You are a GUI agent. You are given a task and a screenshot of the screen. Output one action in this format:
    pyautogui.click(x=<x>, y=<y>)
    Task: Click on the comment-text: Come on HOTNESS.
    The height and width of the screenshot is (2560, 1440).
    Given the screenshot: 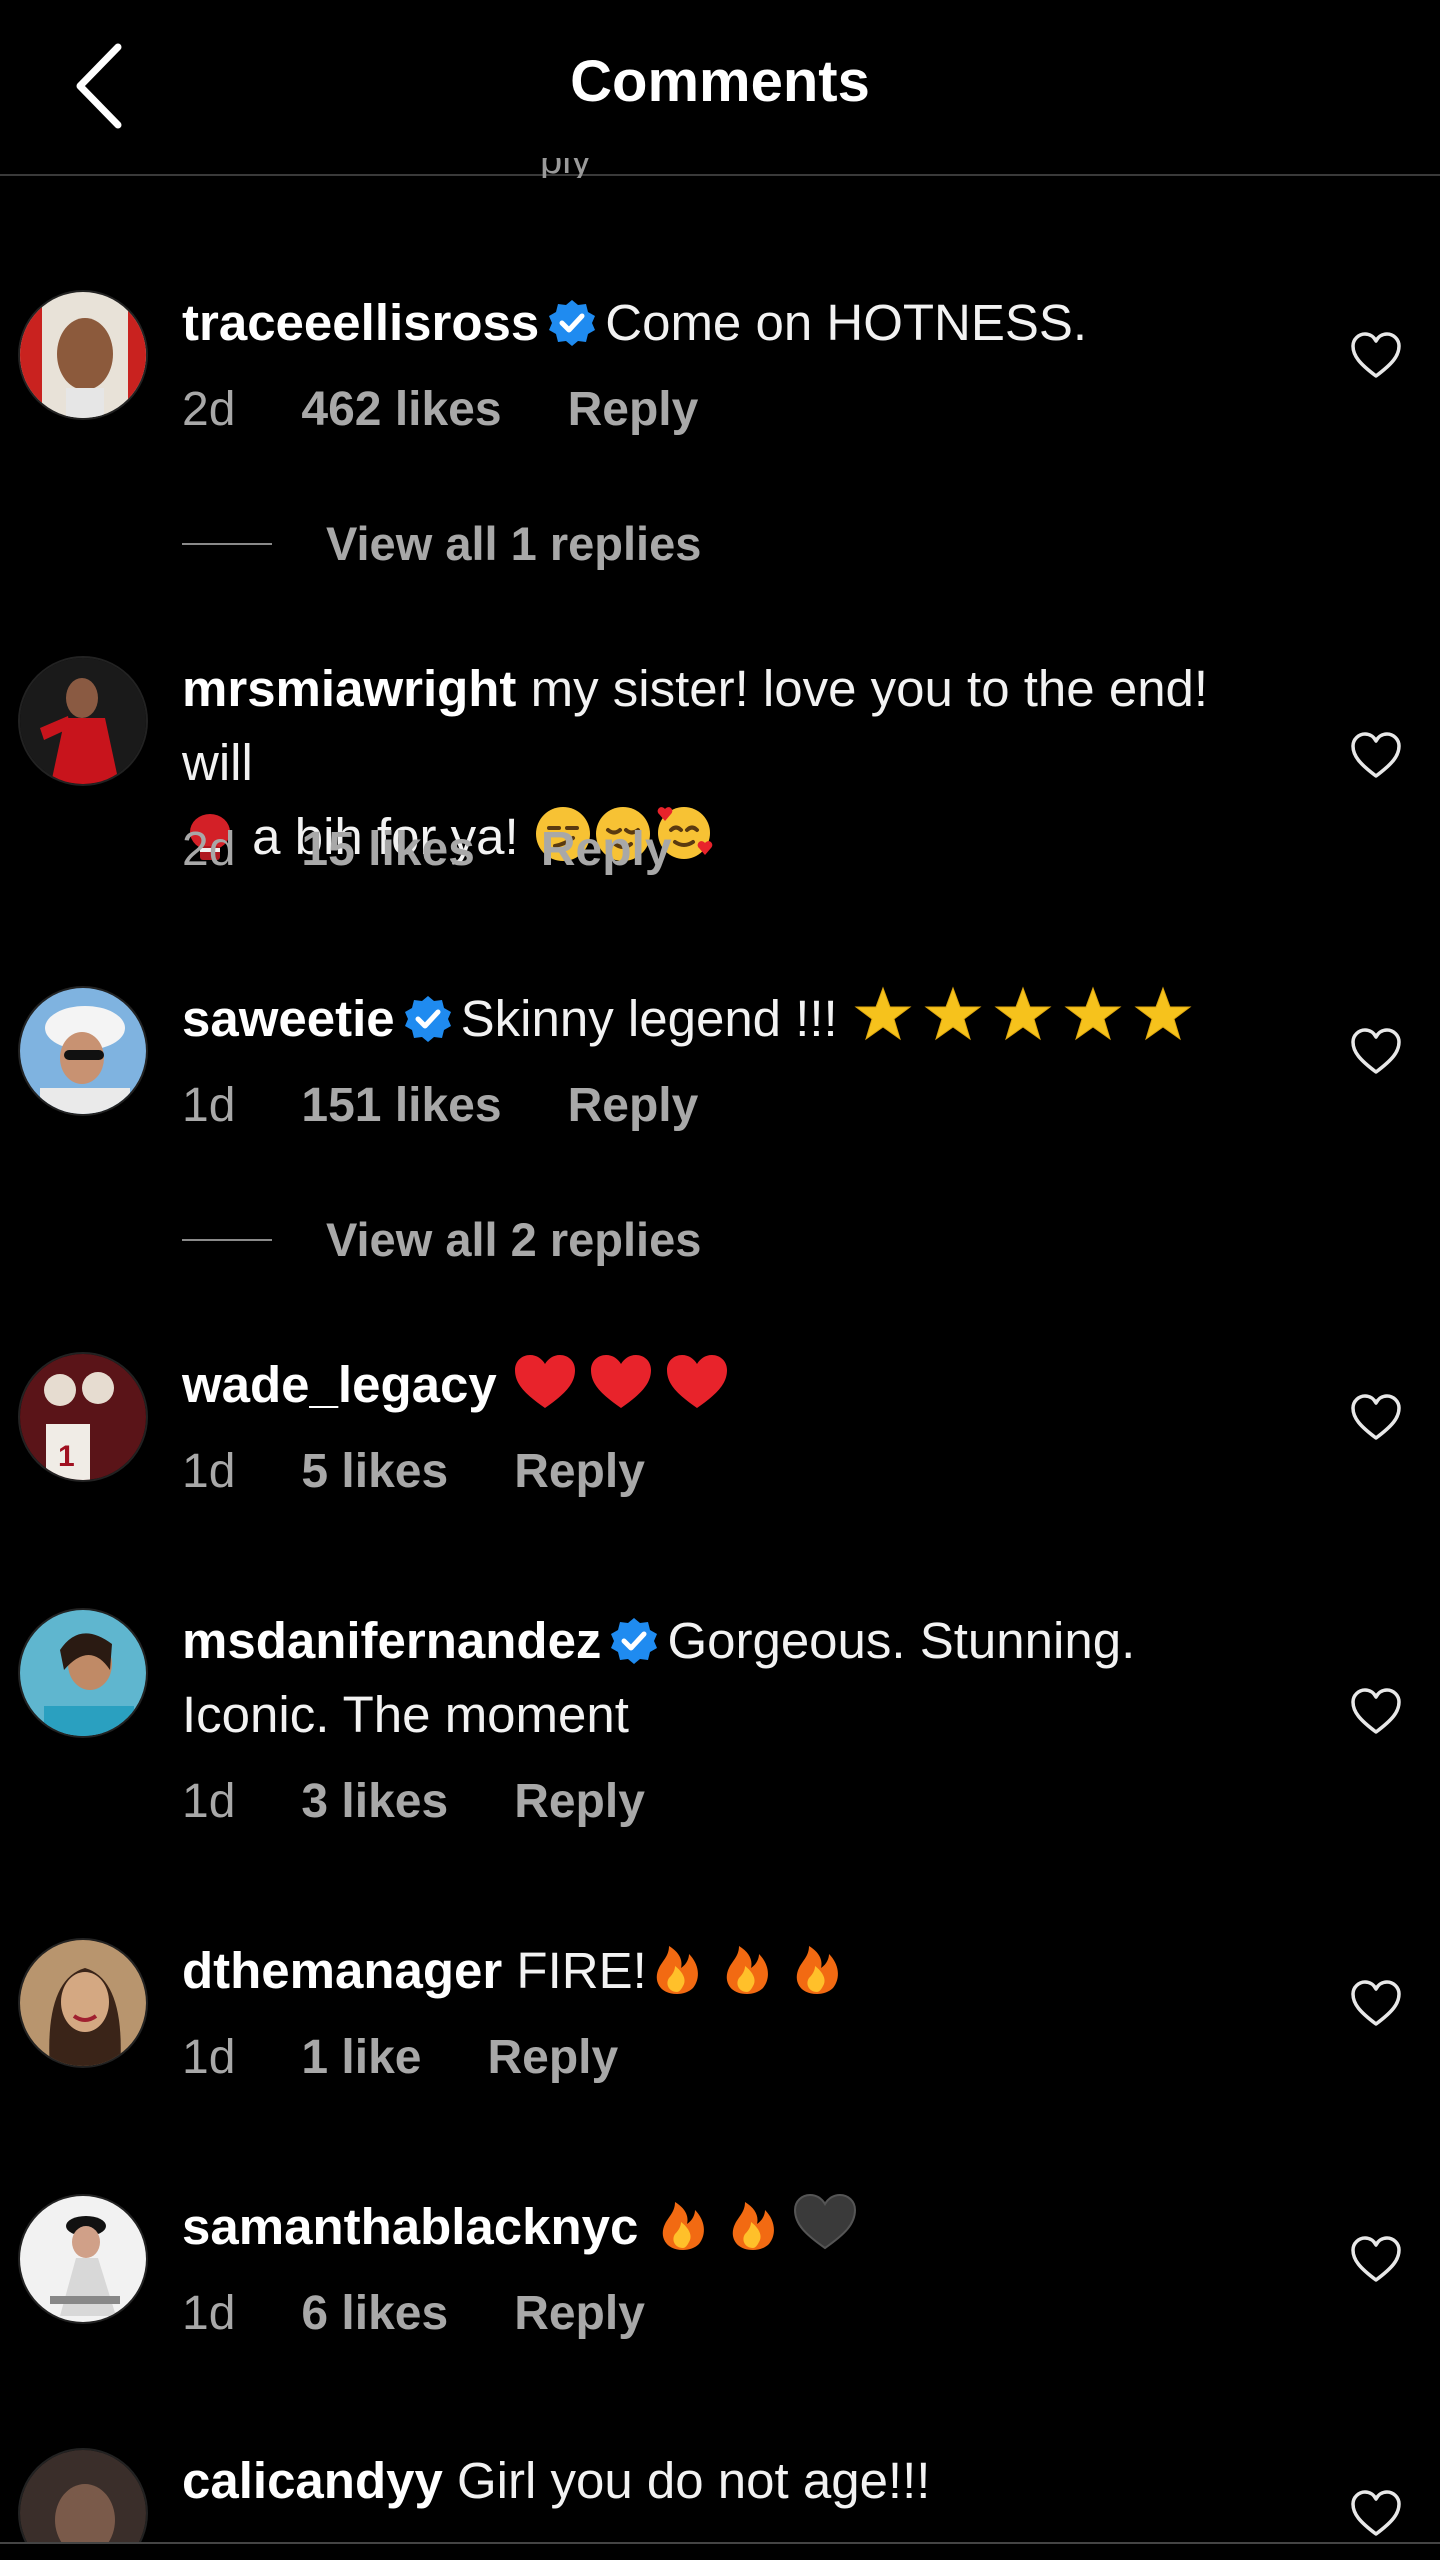 What is the action you would take?
    pyautogui.click(x=846, y=322)
    